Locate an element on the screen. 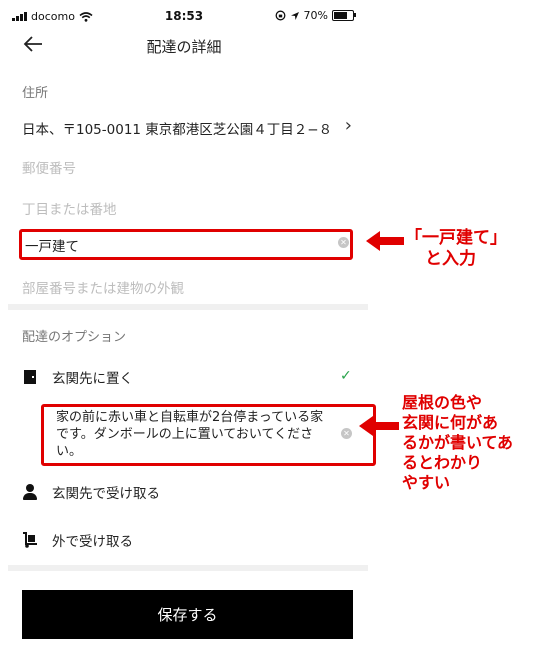 Image resolution: width=535 pixels, height=655 pixels. header: 配達の詳細 is located at coordinates (184, 45).